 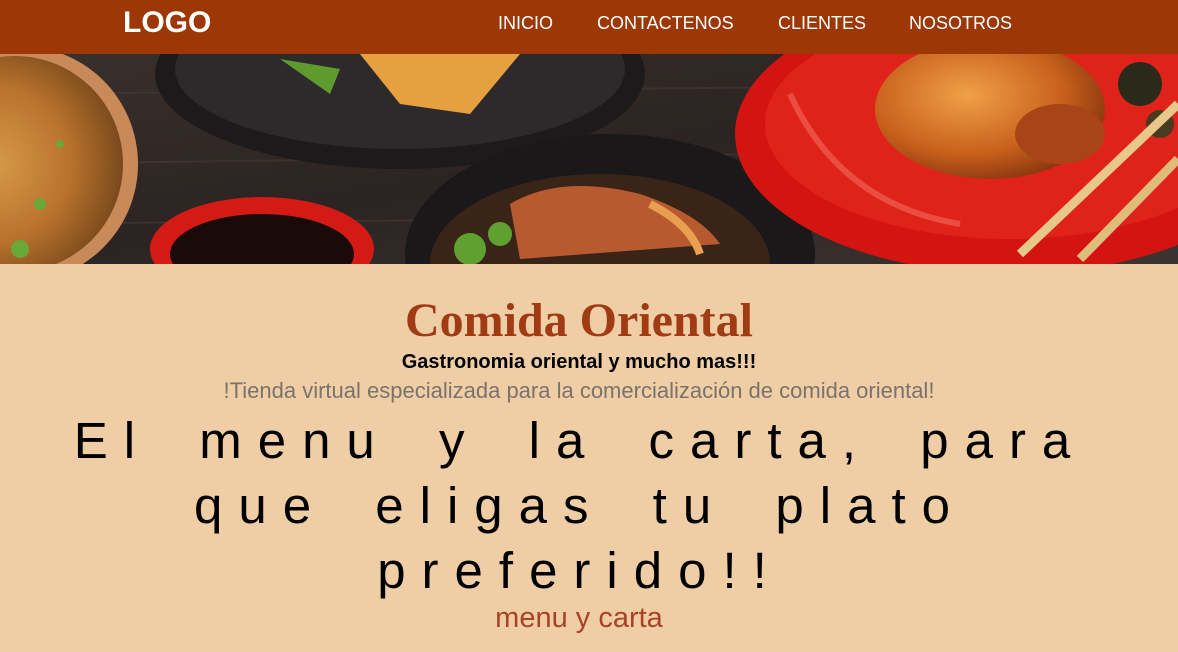 What do you see at coordinates (525, 23) in the screenshot?
I see `nav-link-inicio: INICIO` at bounding box center [525, 23].